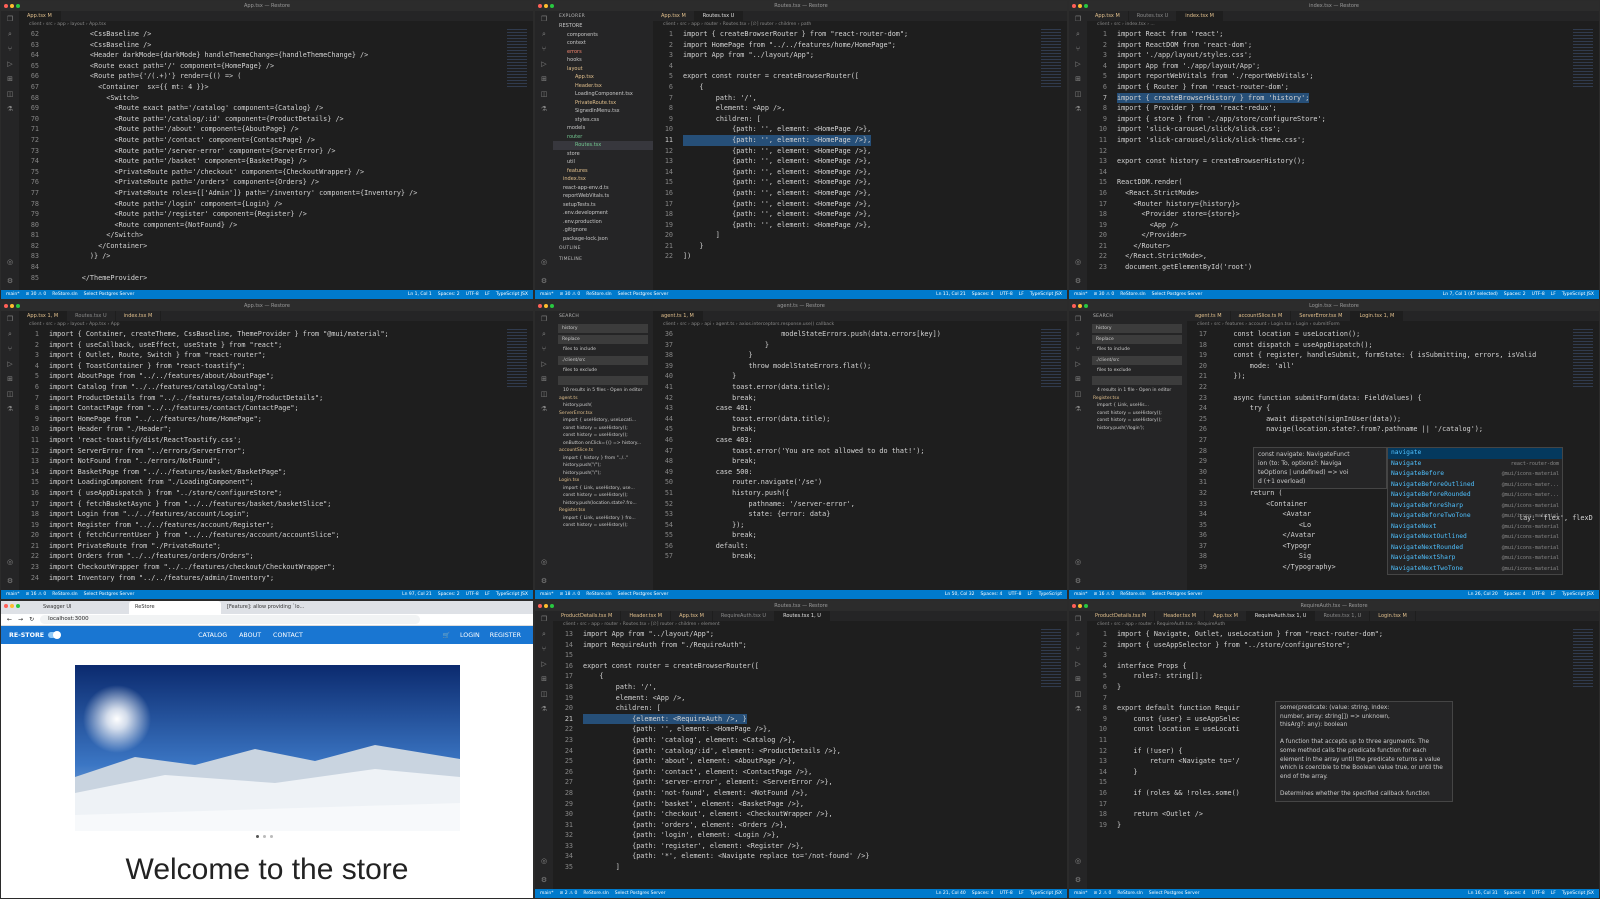 The image size is (1600, 899). Describe the element at coordinates (960, 594) in the screenshot. I see `status-item: Ln 50, Col 32` at that location.